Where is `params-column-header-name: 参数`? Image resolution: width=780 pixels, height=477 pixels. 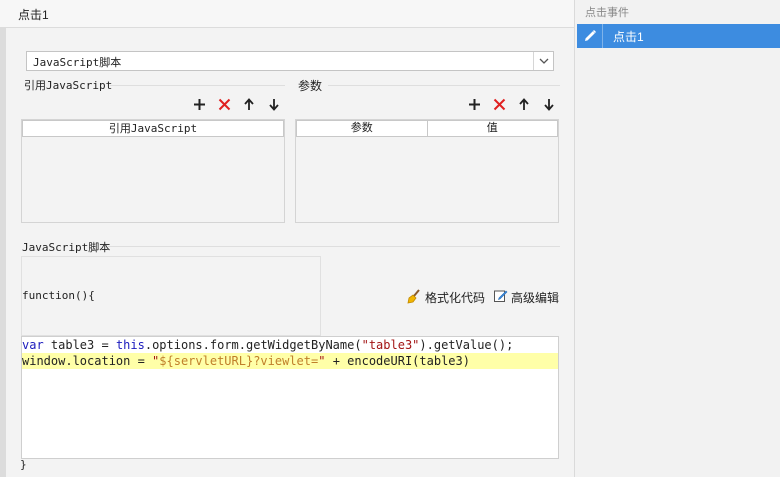
params-column-header-name: 参数 is located at coordinates (362, 128).